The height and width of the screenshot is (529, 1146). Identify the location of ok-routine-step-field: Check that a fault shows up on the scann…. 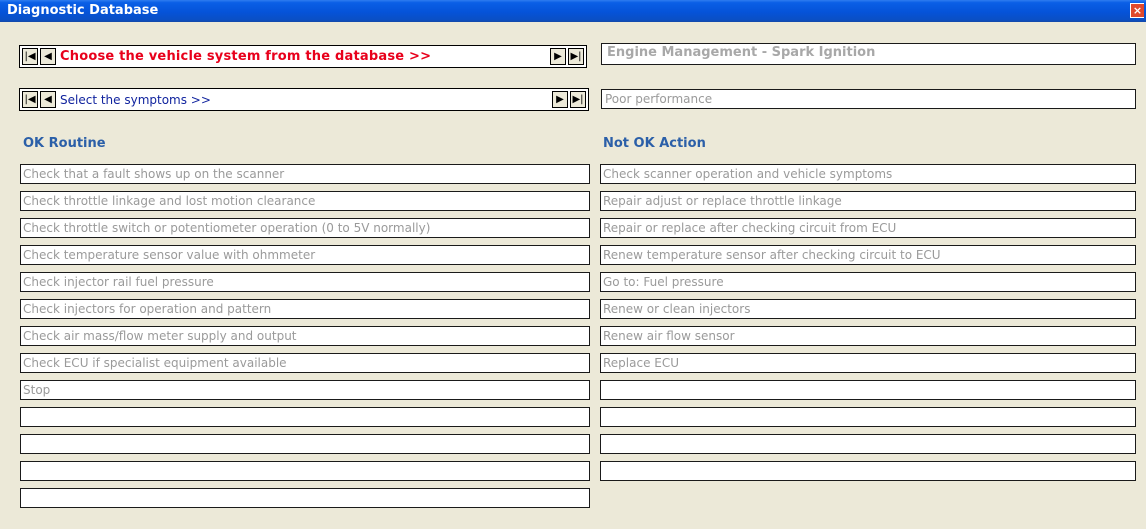
(305, 174).